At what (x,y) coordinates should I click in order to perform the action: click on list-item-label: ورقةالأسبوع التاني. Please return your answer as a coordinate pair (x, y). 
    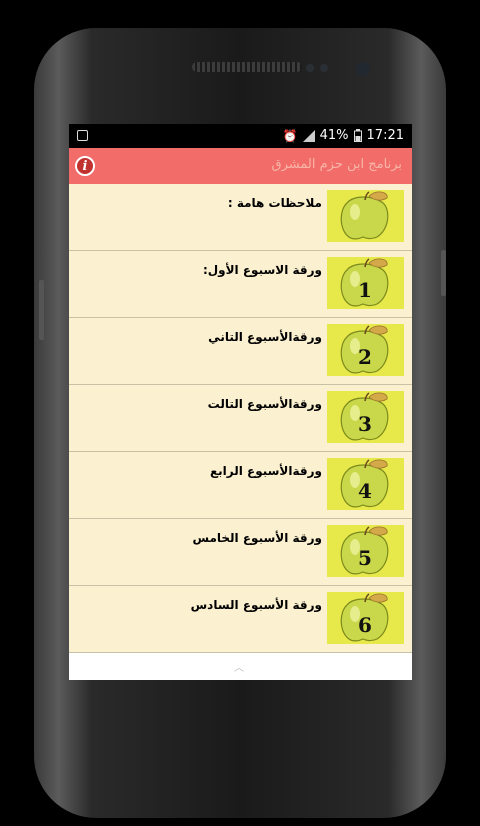
    Looking at the image, I should click on (265, 337).